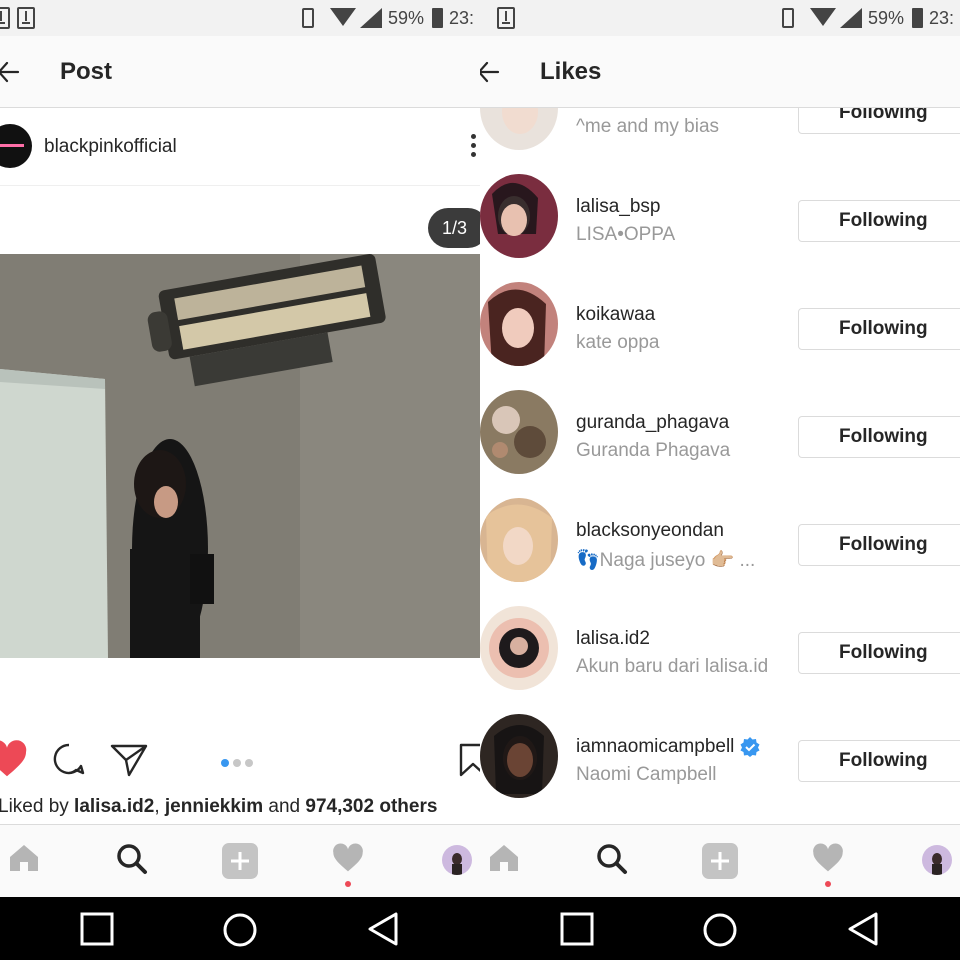 Image resolution: width=960 pixels, height=960 pixels. Describe the element at coordinates (454, 228) in the screenshot. I see `carousel-counter: 1/3` at that location.